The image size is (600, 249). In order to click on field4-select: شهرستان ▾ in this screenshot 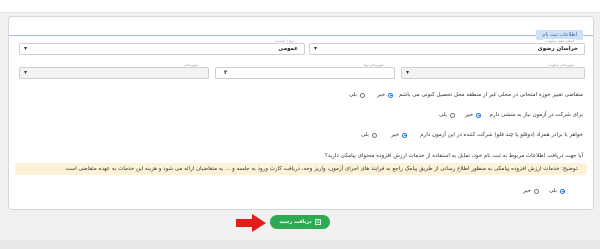, I will do `click(114, 71)`.